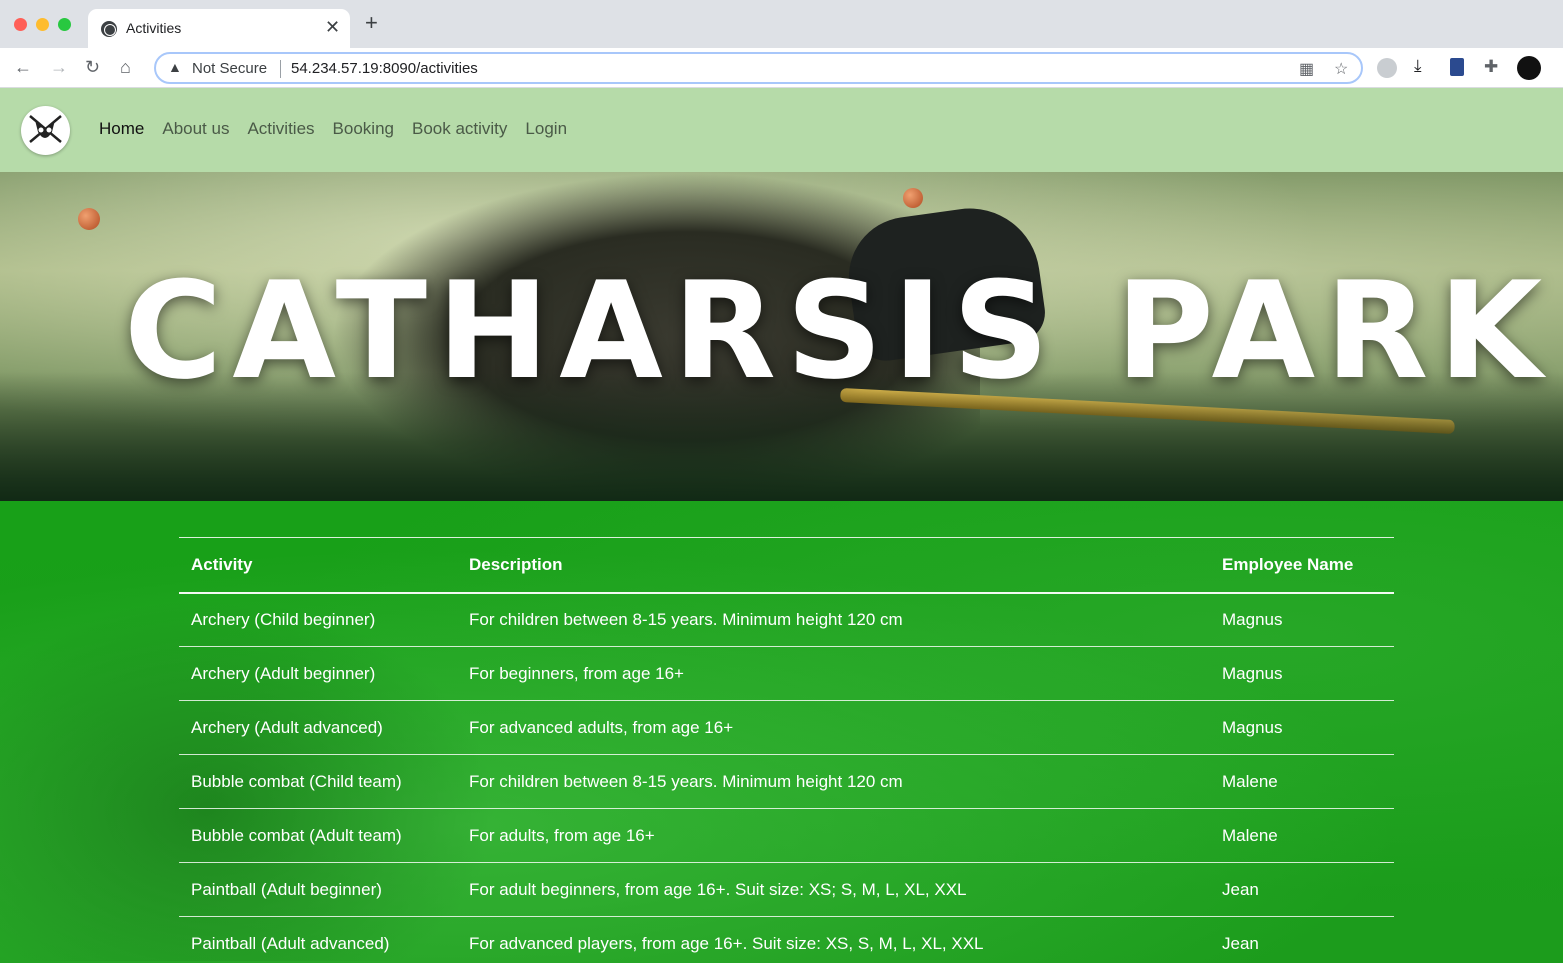 The width and height of the screenshot is (1563, 963). I want to click on profile-avatar, so click(1529, 68).